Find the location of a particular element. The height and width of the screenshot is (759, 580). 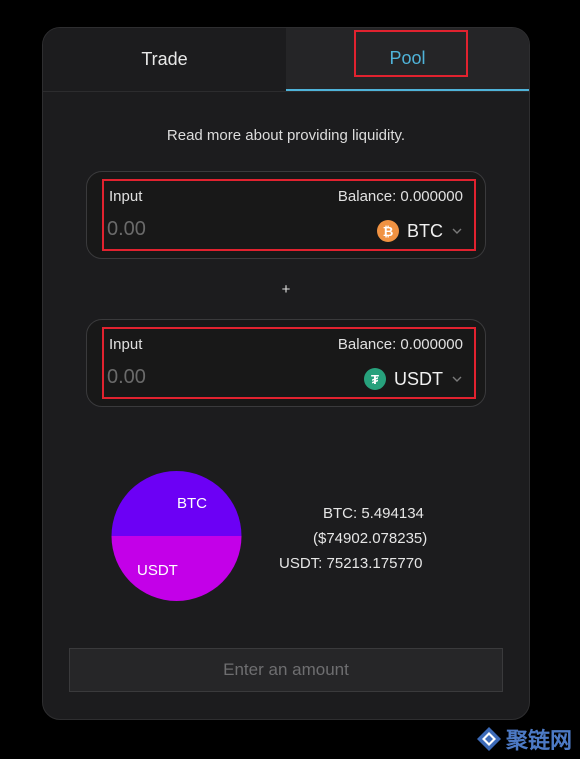

token-name: BTC is located at coordinates (425, 230).